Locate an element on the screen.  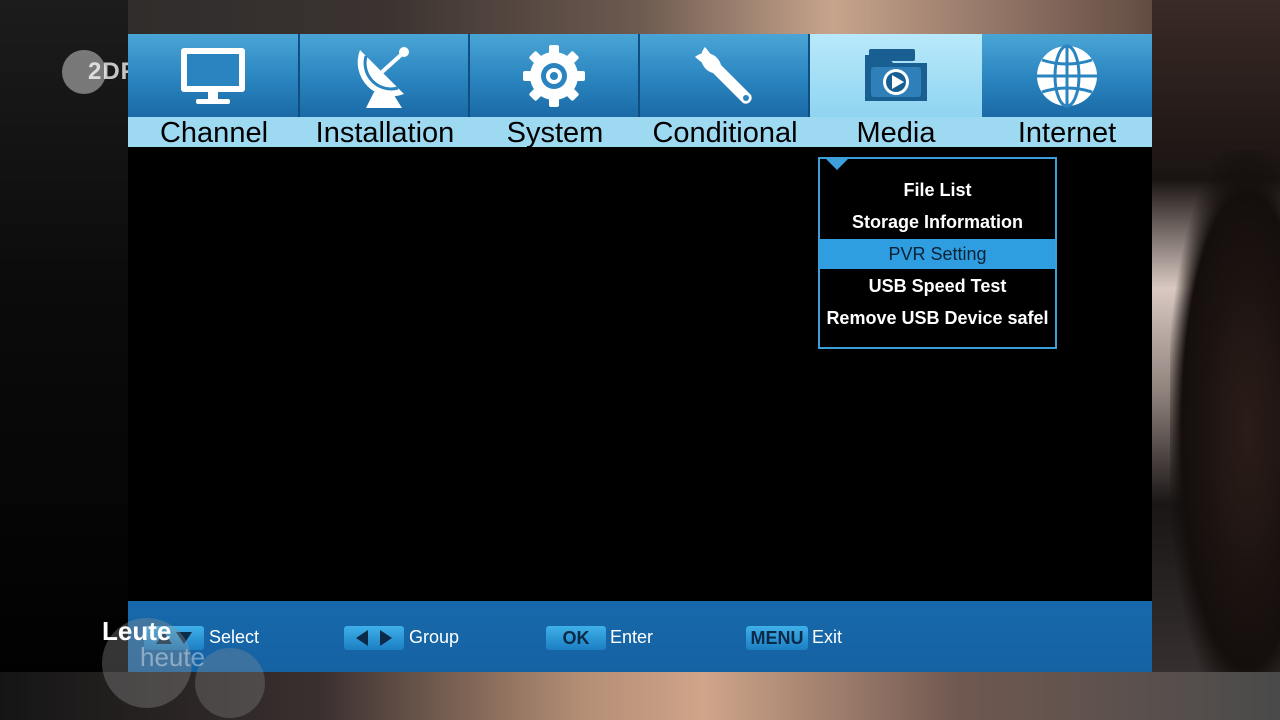
help-footer-bar: Select Group OK Enter MENU Exit is located at coordinates (640, 636).